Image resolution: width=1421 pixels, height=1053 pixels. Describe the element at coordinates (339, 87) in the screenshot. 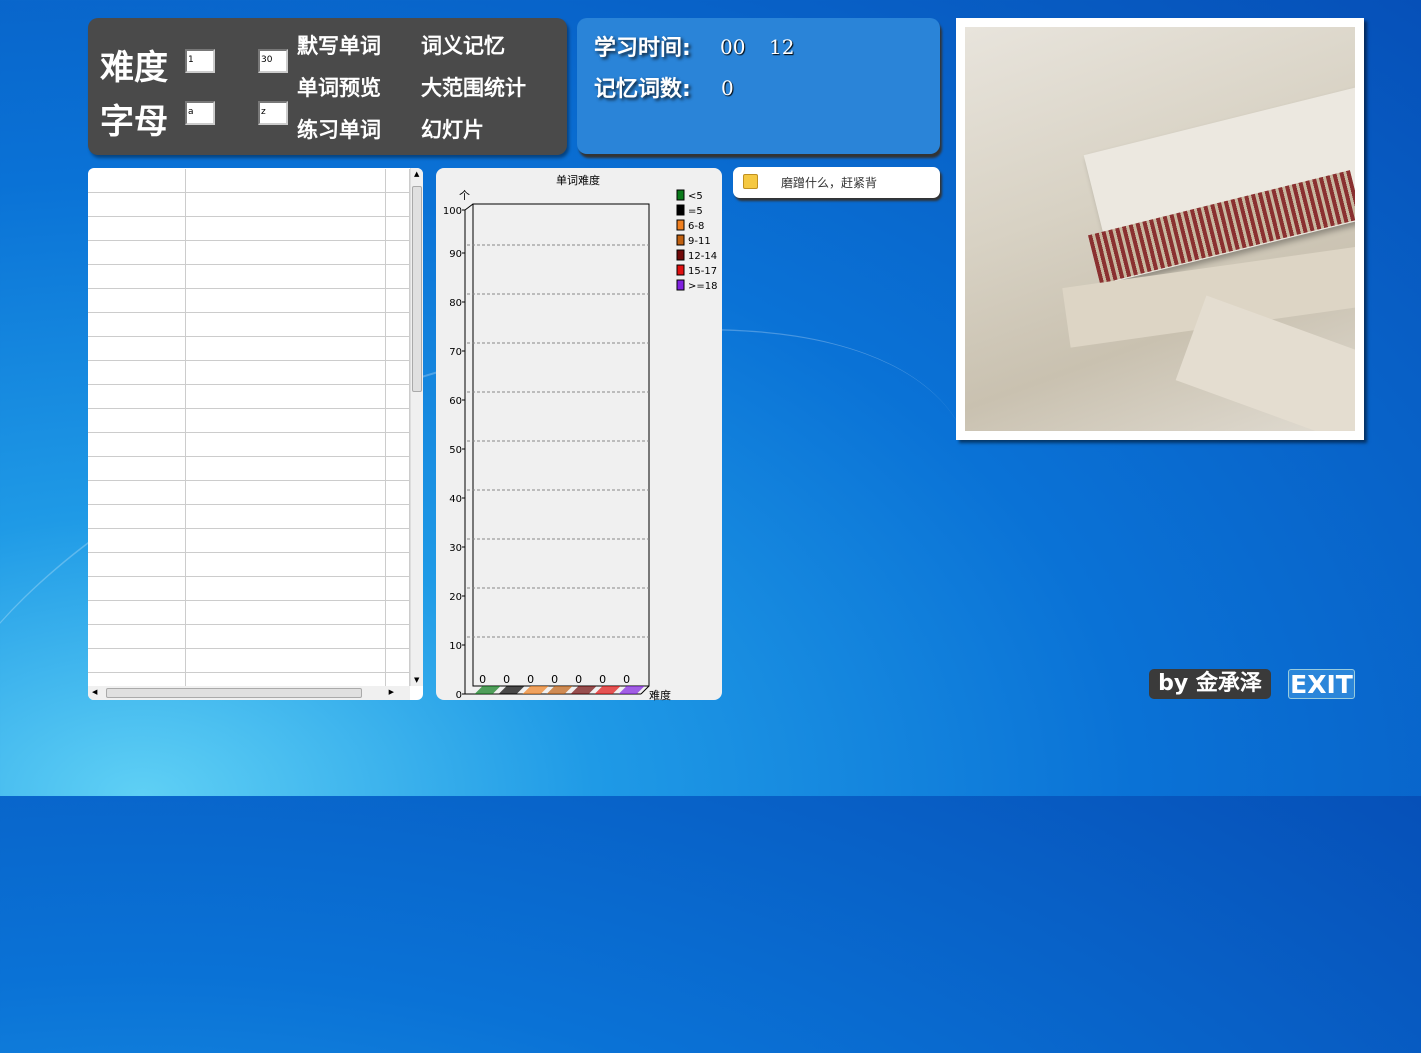

I see `word-preview-button: 单词预览` at that location.